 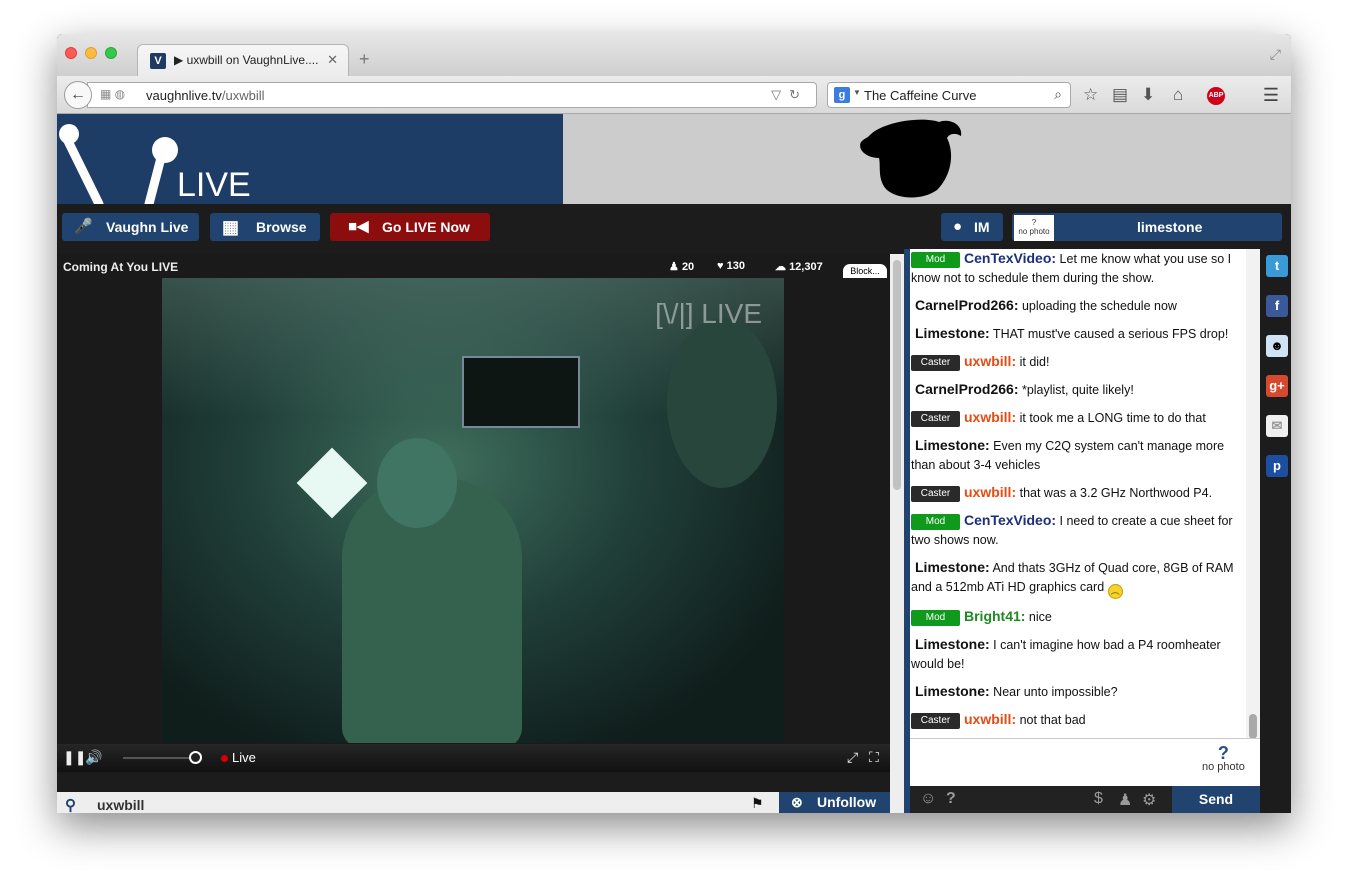 What do you see at coordinates (473, 758) in the screenshot?
I see `player-controls: ❚❚ 🔊 Live ⤢ ⛶` at bounding box center [473, 758].